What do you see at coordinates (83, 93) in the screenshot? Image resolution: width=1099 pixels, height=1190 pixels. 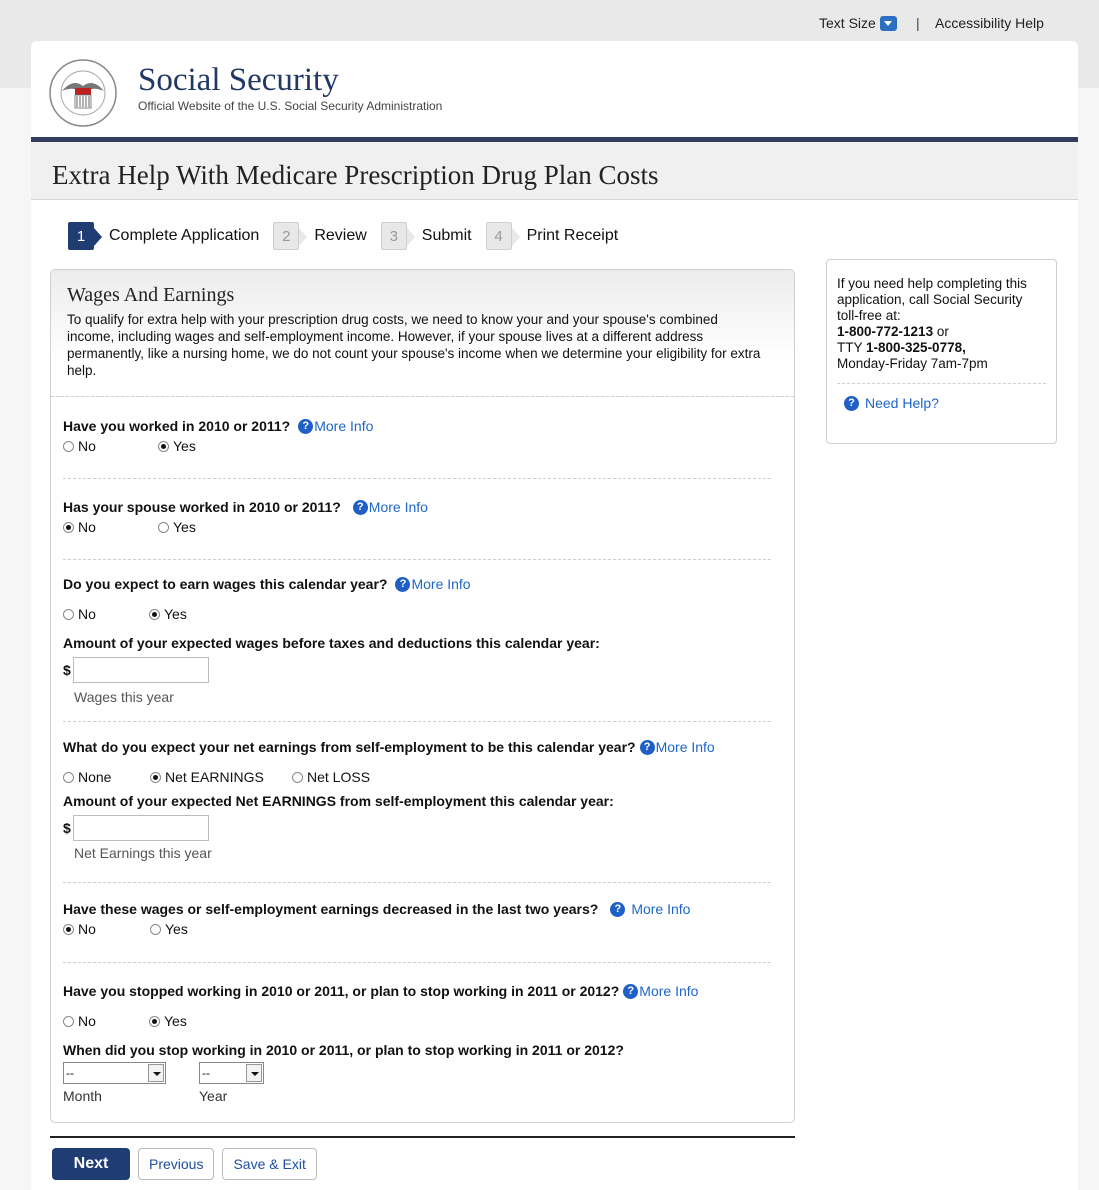 I see `ssa-seal-logo` at bounding box center [83, 93].